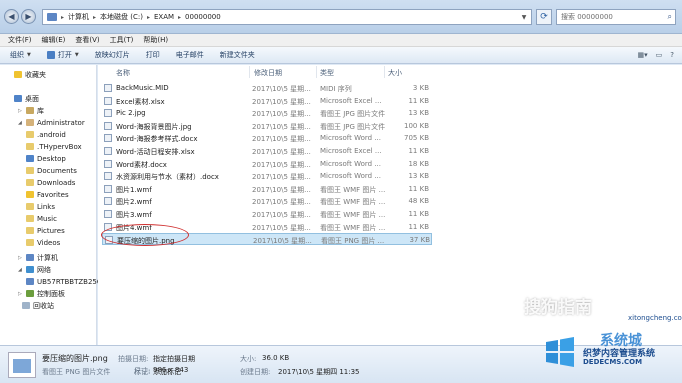 The height and width of the screenshot is (383, 682). Describe the element at coordinates (157, 139) in the screenshot. I see `file-name: Word-海报参考样式.docx` at that location.